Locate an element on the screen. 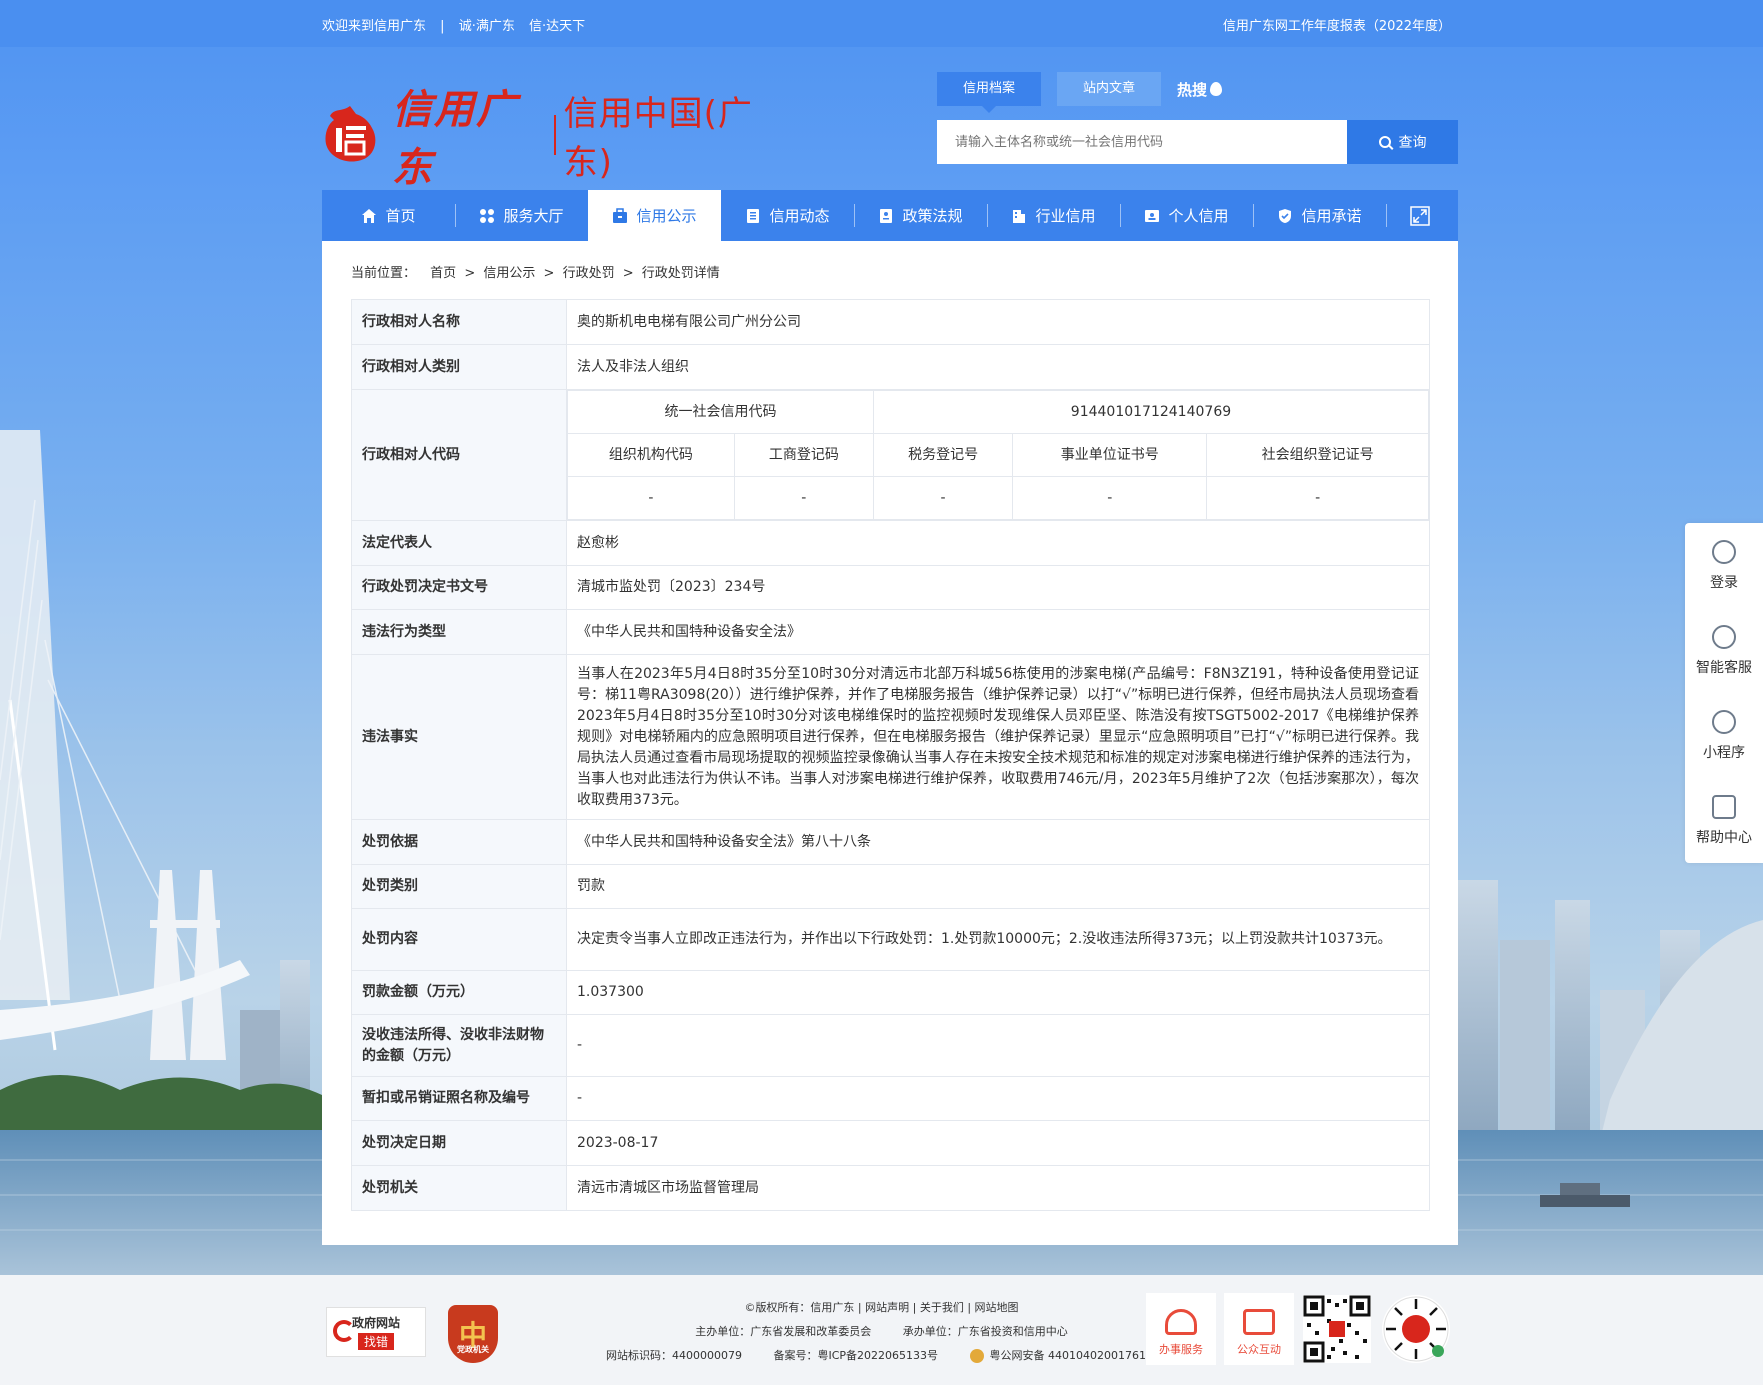 The width and height of the screenshot is (1763, 1385). nav-item-credit-publicity: 信用公示 is located at coordinates (654, 215).